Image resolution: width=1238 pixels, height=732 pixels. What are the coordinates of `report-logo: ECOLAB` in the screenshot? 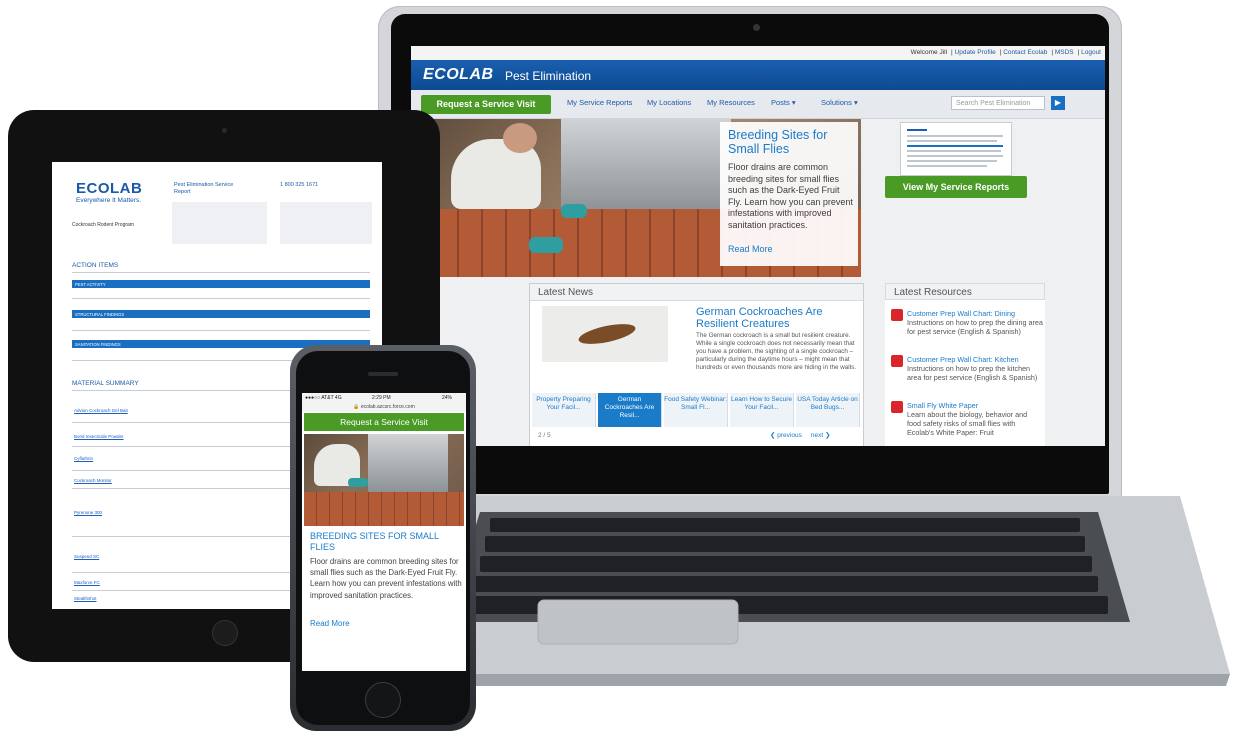 It's located at (109, 188).